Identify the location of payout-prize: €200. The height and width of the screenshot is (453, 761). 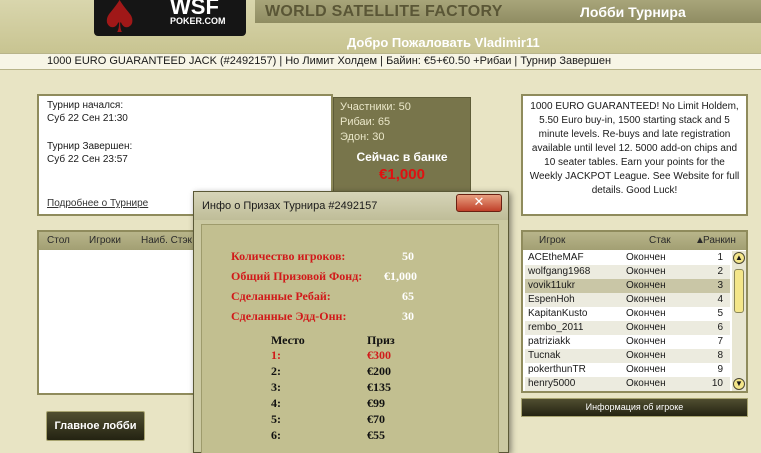
(379, 371).